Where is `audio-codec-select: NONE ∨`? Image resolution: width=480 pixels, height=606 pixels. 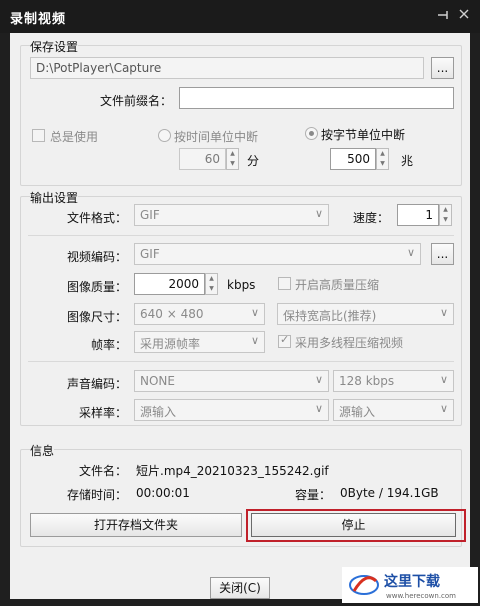
audio-codec-select: NONE ∨ is located at coordinates (231, 381).